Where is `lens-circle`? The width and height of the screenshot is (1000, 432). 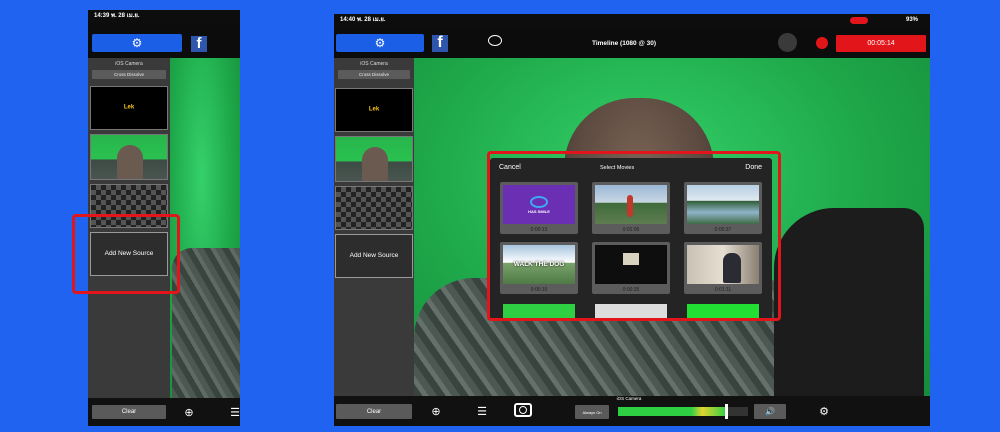 lens-circle is located at coordinates (523, 410).